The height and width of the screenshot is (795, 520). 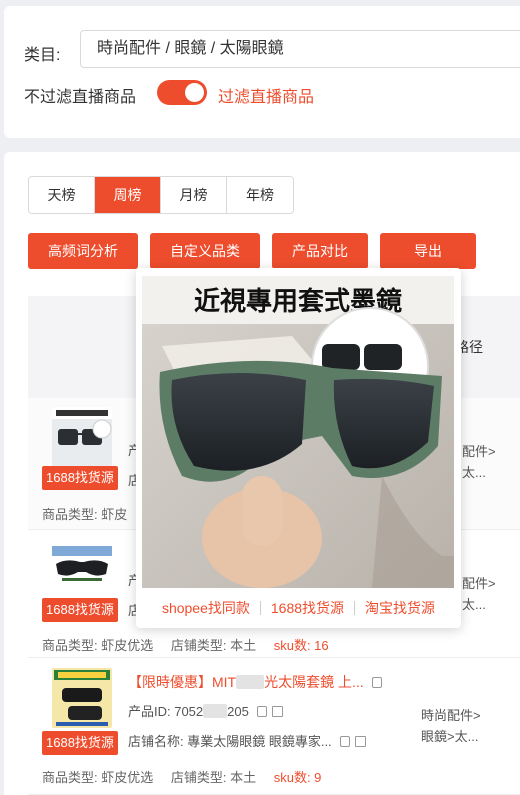 What do you see at coordinates (428, 251) in the screenshot?
I see `export-button: 导出` at bounding box center [428, 251].